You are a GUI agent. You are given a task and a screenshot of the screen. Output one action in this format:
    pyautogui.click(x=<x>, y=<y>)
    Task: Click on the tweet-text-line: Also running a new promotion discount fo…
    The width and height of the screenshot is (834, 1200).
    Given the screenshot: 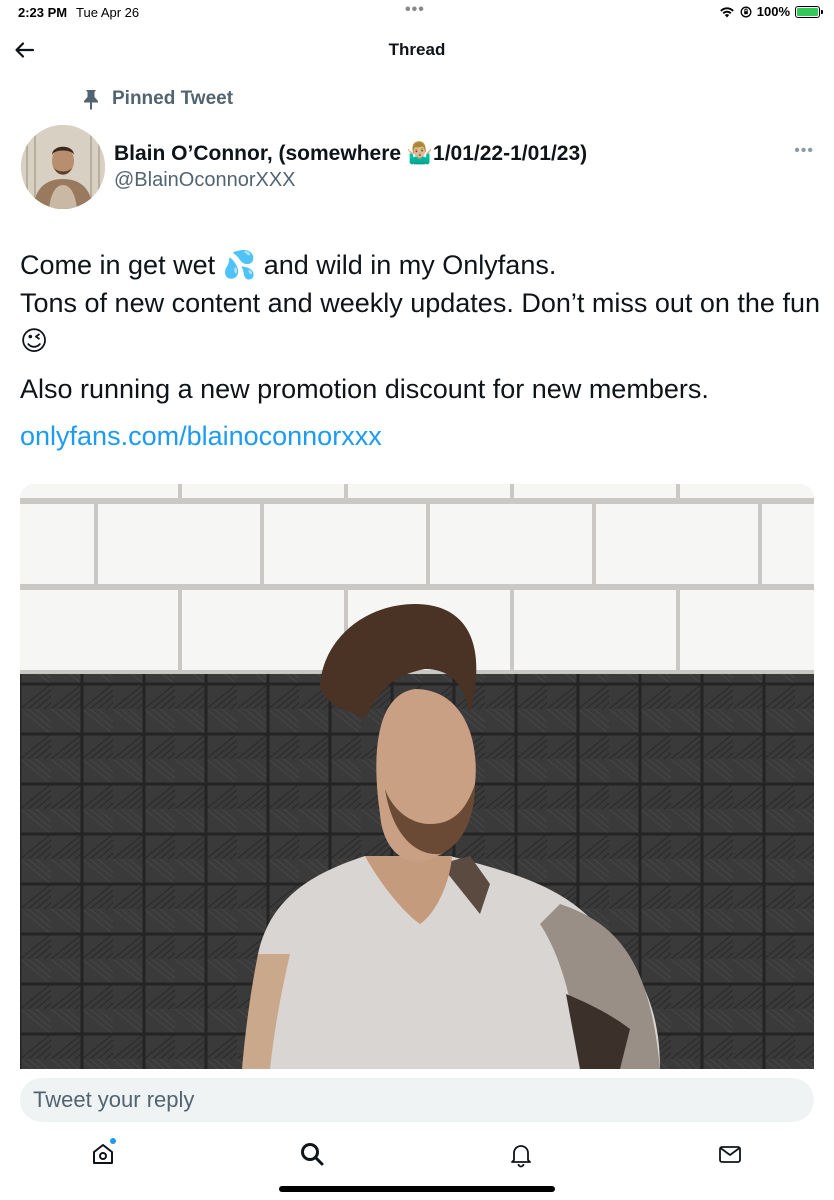 What is the action you would take?
    pyautogui.click(x=364, y=389)
    